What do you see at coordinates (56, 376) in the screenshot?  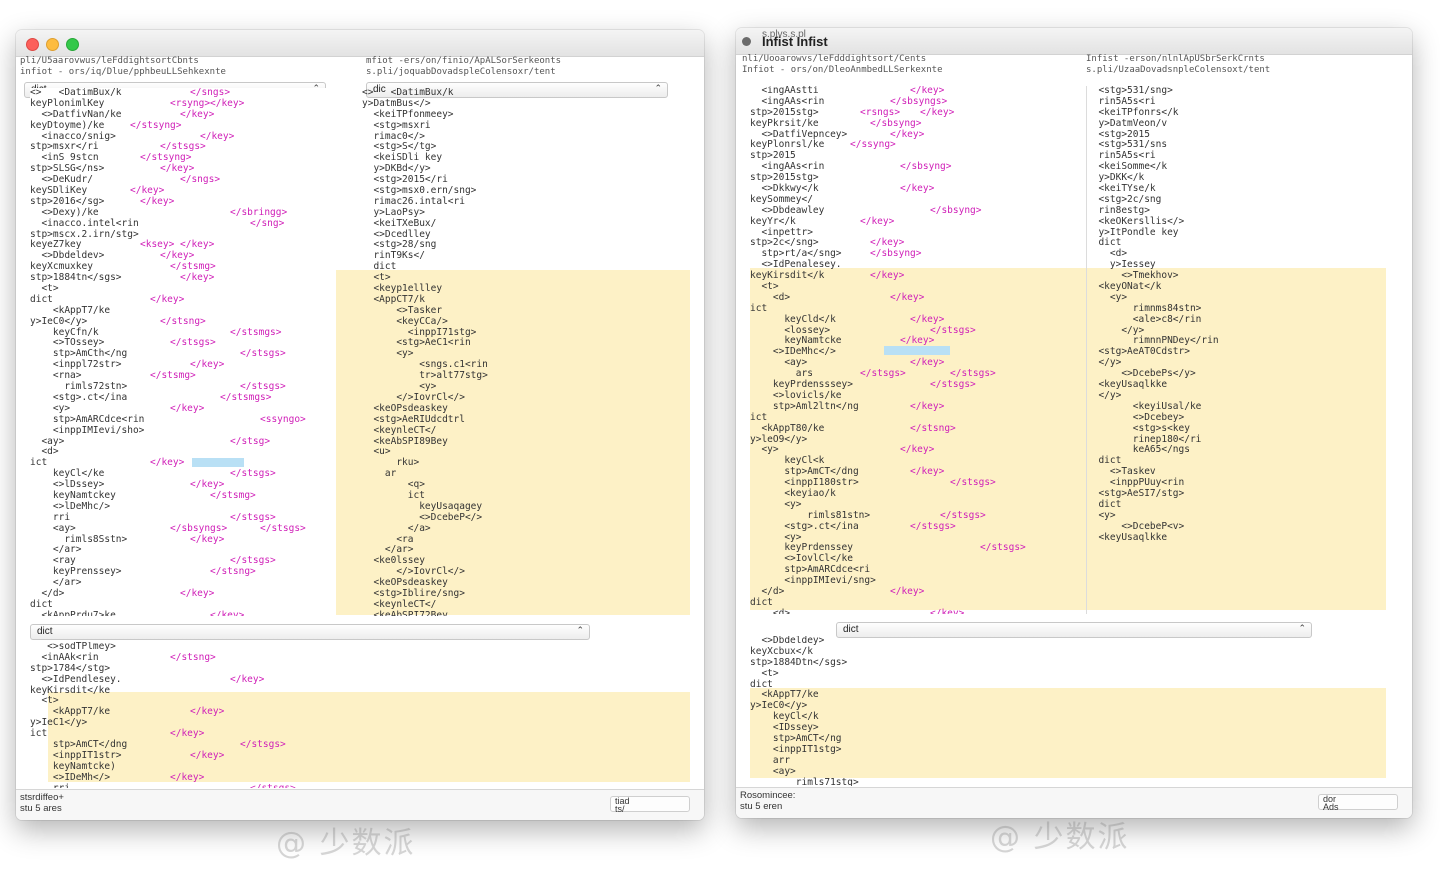 I see `code-text: <rna>` at bounding box center [56, 376].